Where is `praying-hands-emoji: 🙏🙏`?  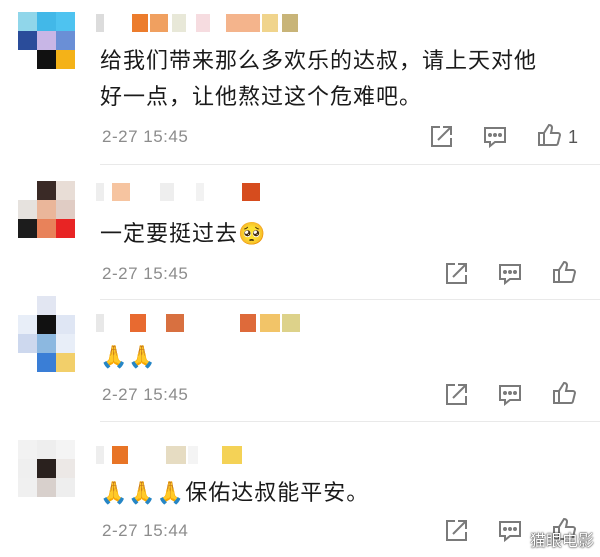
praying-hands-emoji: 🙏🙏 is located at coordinates (128, 357).